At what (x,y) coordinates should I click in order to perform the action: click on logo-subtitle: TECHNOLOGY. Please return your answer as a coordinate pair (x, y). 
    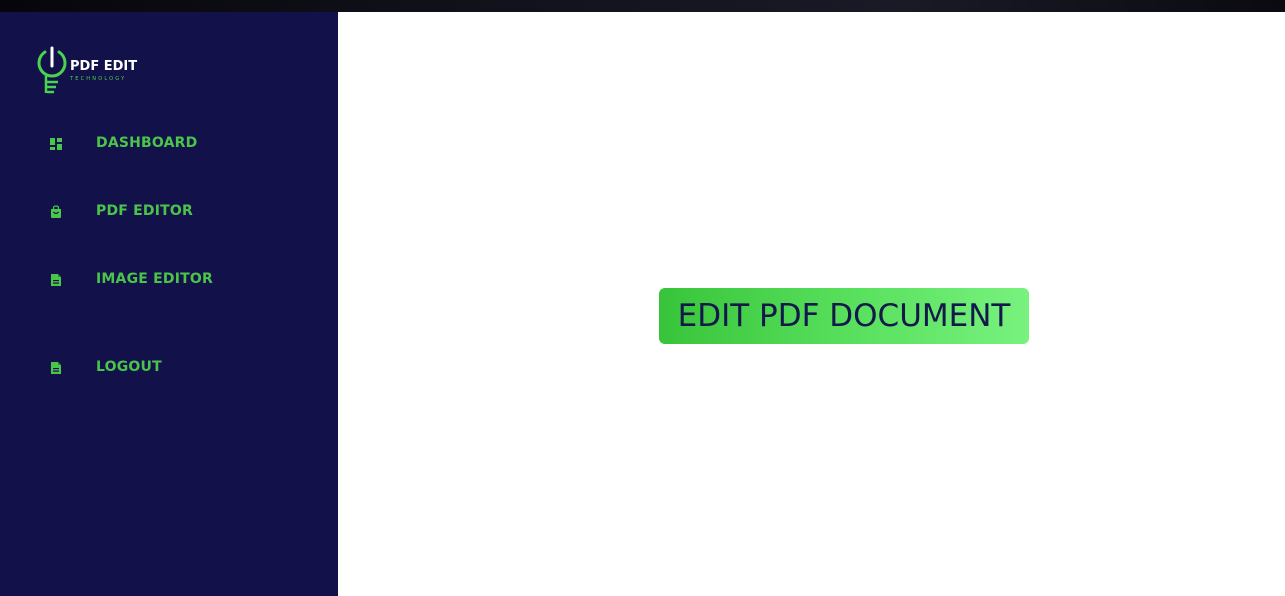
    Looking at the image, I should click on (98, 79).